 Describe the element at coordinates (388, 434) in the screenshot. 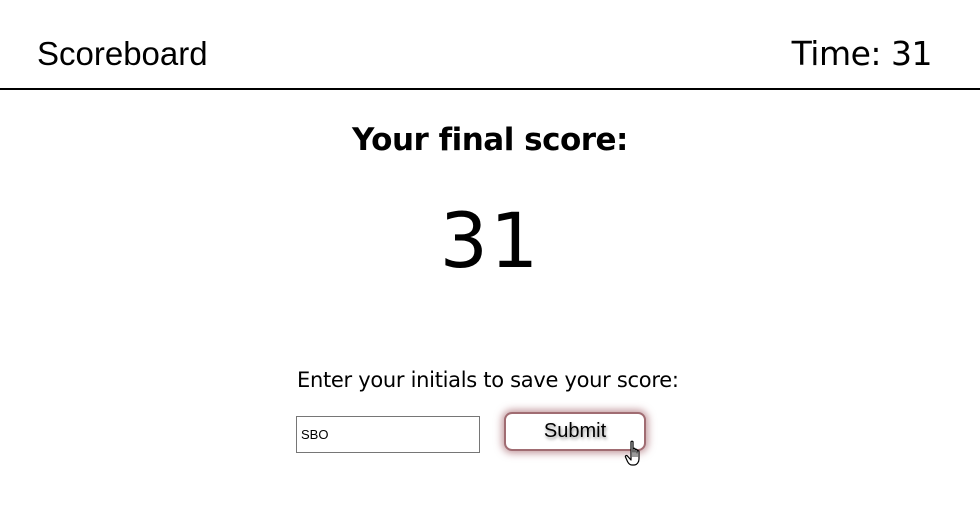

I see `initials-input` at that location.